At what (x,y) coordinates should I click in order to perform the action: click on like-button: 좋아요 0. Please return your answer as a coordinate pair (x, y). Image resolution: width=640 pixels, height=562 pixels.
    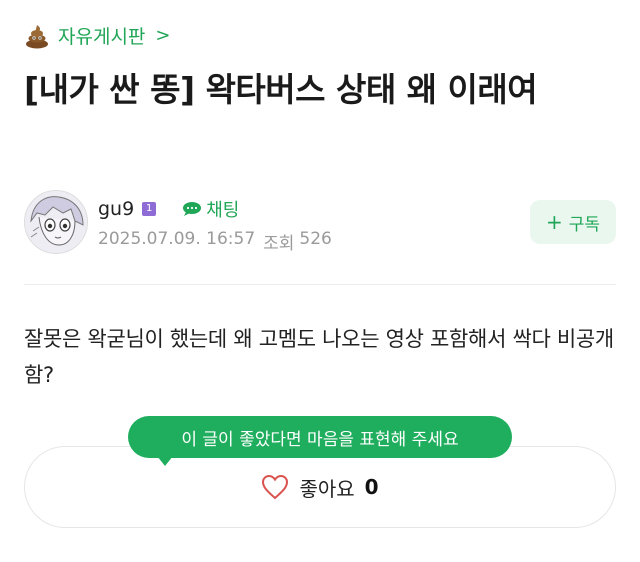
    Looking at the image, I should click on (320, 487).